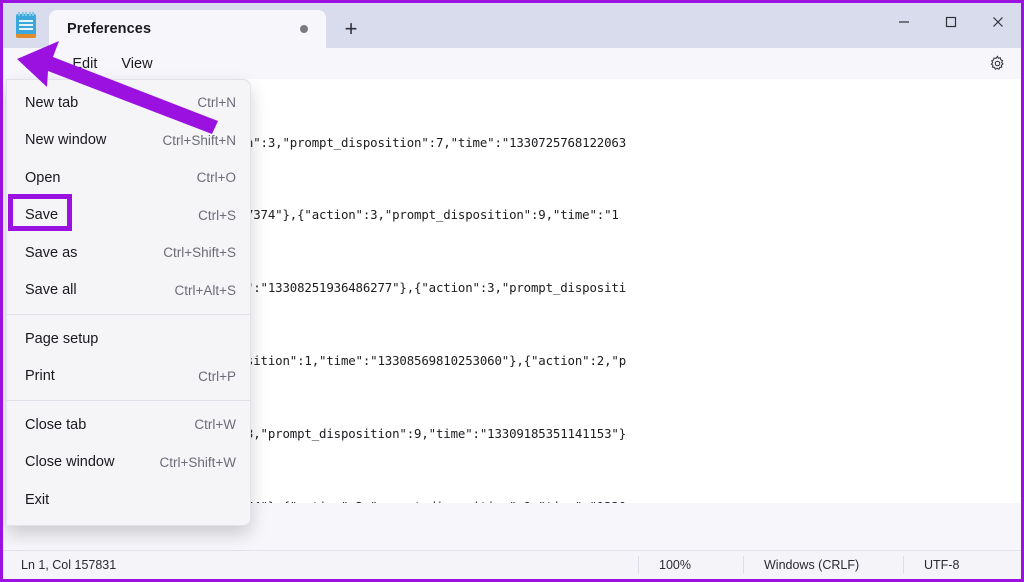  I want to click on menu-item-open: Open Ctrl+O, so click(128, 178).